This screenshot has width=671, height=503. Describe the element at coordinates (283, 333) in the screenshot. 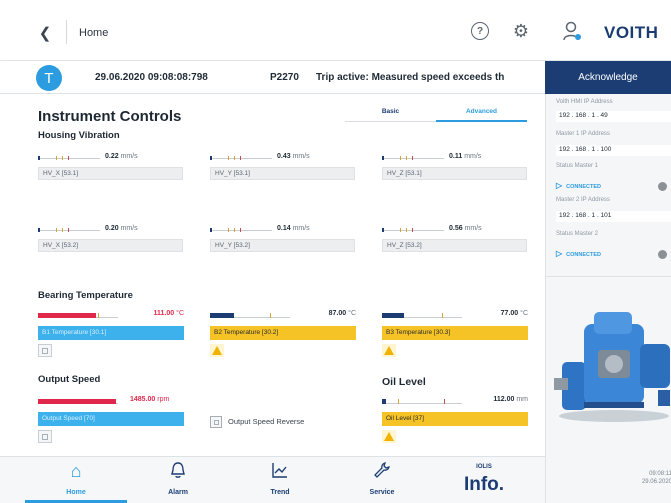

I see `gauge-label: B2 Temperature [30.2]` at that location.